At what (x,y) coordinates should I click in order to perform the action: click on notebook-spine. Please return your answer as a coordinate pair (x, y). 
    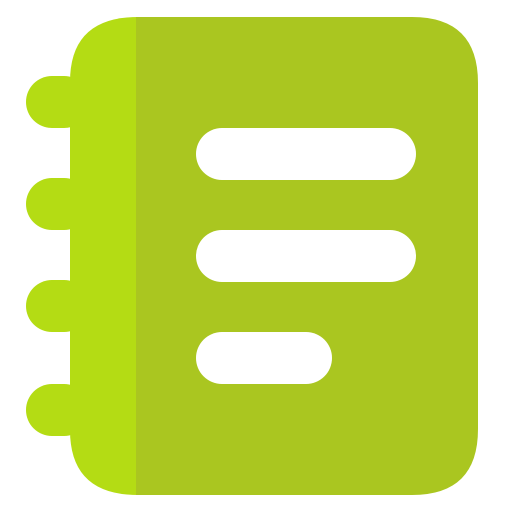
    Looking at the image, I should click on (104, 256).